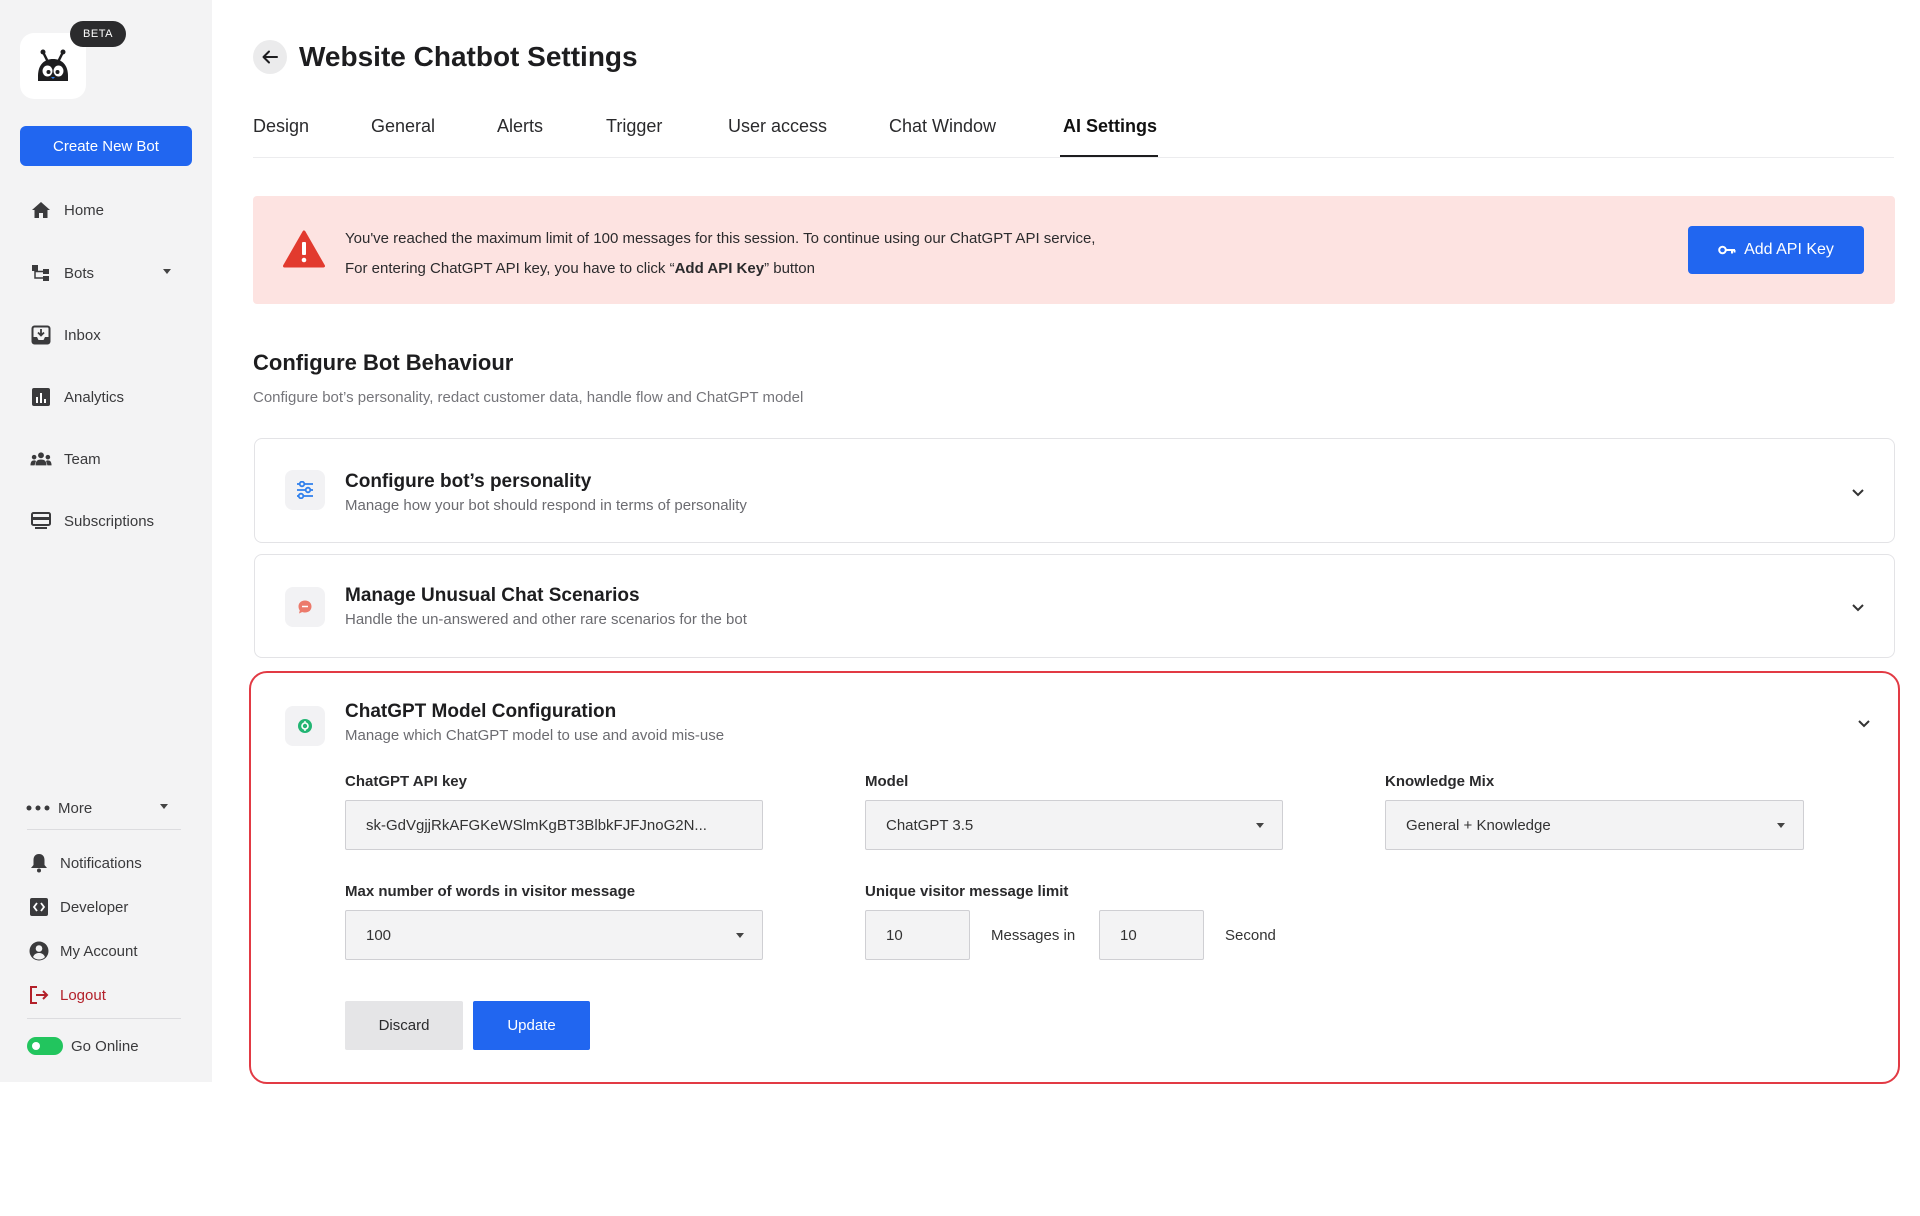 The height and width of the screenshot is (1216, 1920). I want to click on sidebar-item-label: My Account, so click(99, 951).